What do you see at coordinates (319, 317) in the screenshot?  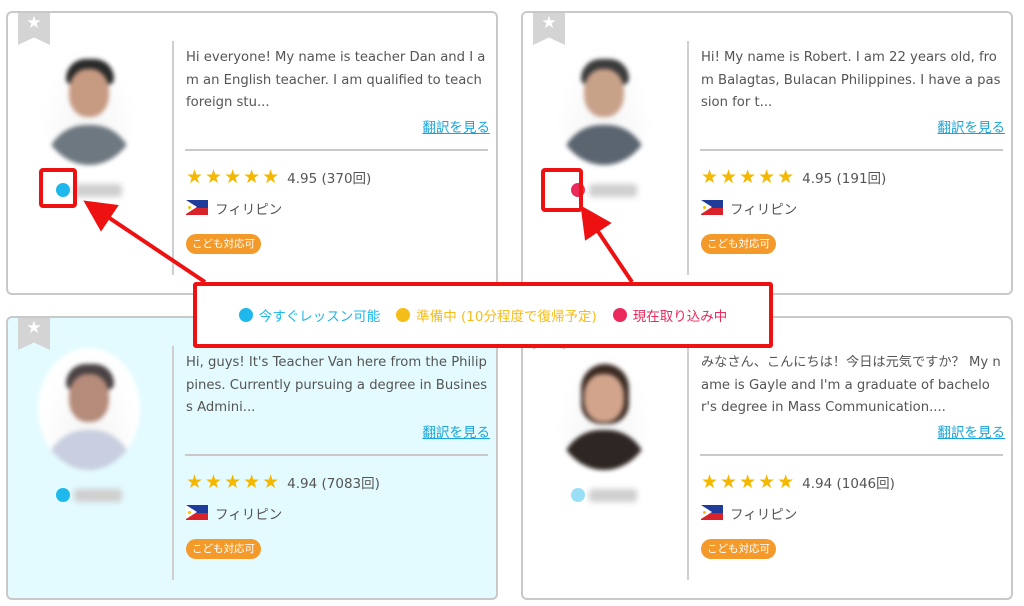 I see `legend-label: 今すぐレッスン可能` at bounding box center [319, 317].